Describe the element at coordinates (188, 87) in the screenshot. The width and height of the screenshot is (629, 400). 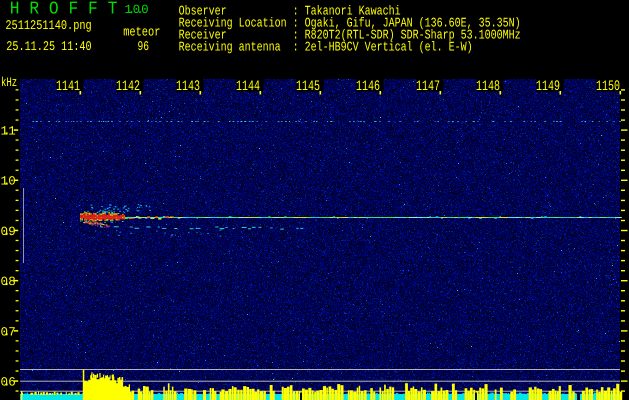
I see `svg-text: 1143` at that location.